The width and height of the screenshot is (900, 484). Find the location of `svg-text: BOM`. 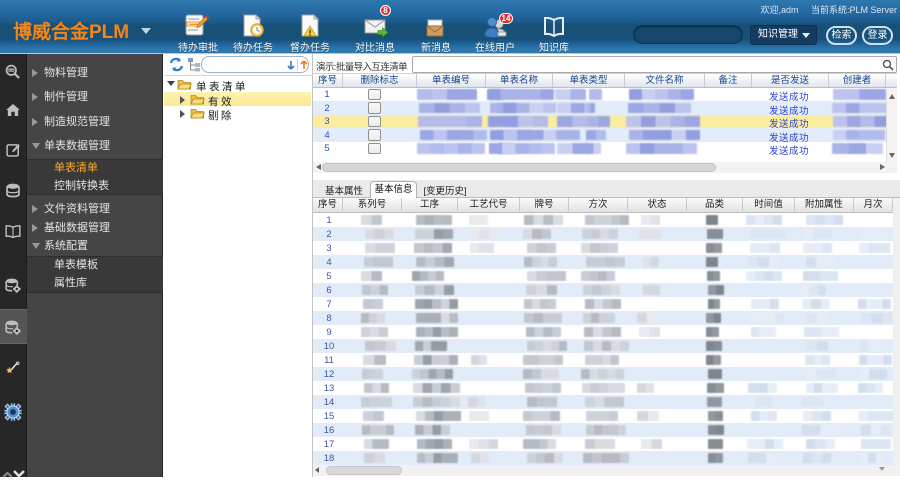

svg-text: BOM is located at coordinates (12, 71).